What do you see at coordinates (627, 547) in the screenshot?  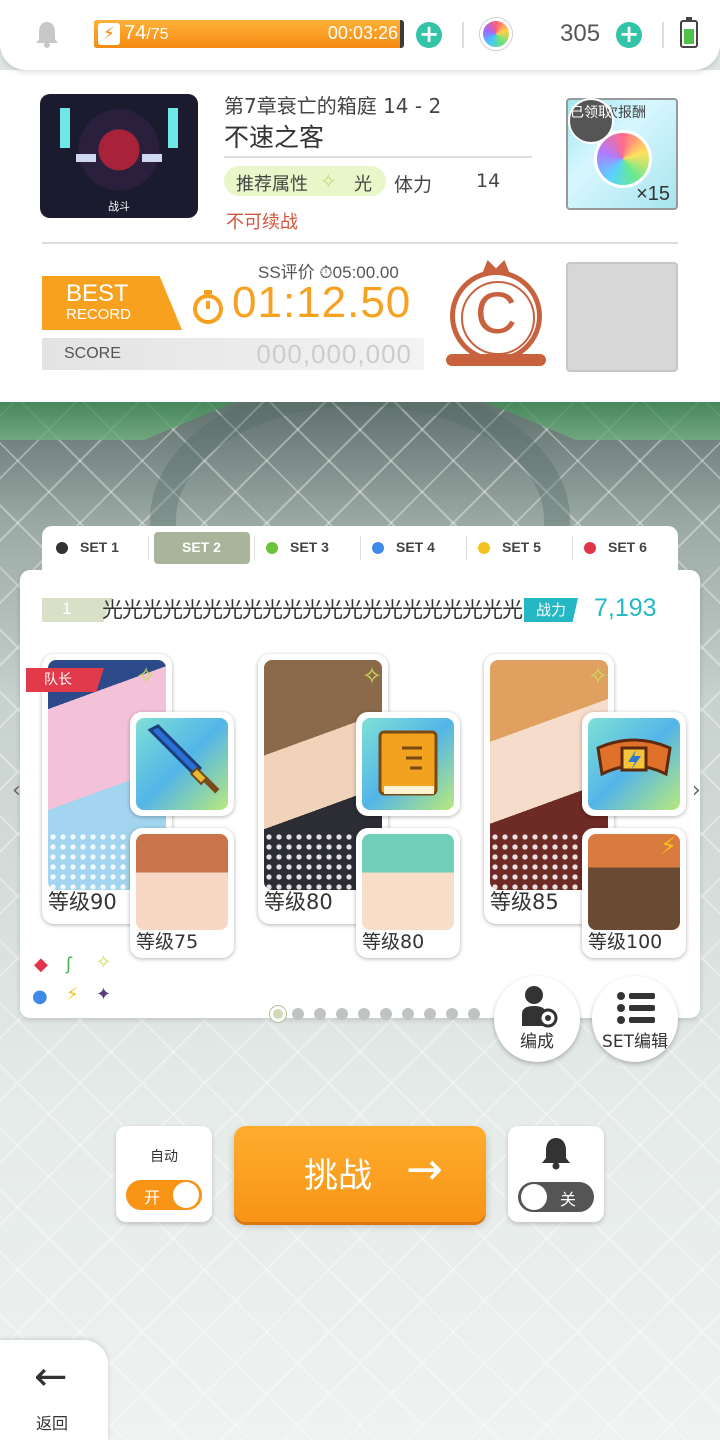 I see `tab-label: SET 6` at bounding box center [627, 547].